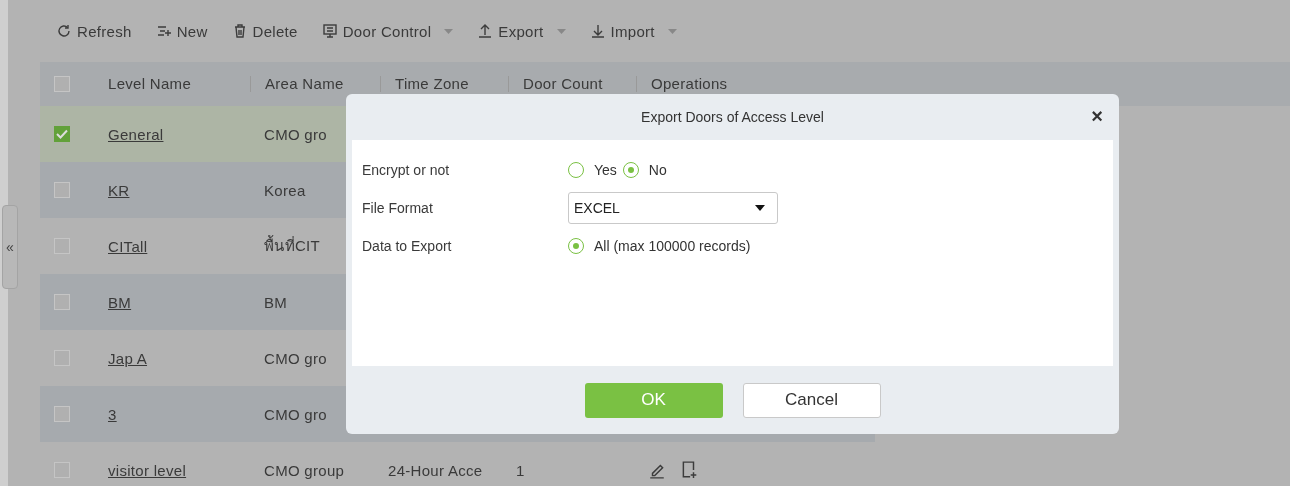 Image resolution: width=1290 pixels, height=486 pixels. Describe the element at coordinates (304, 83) in the screenshot. I see `column-header: Area Name` at that location.